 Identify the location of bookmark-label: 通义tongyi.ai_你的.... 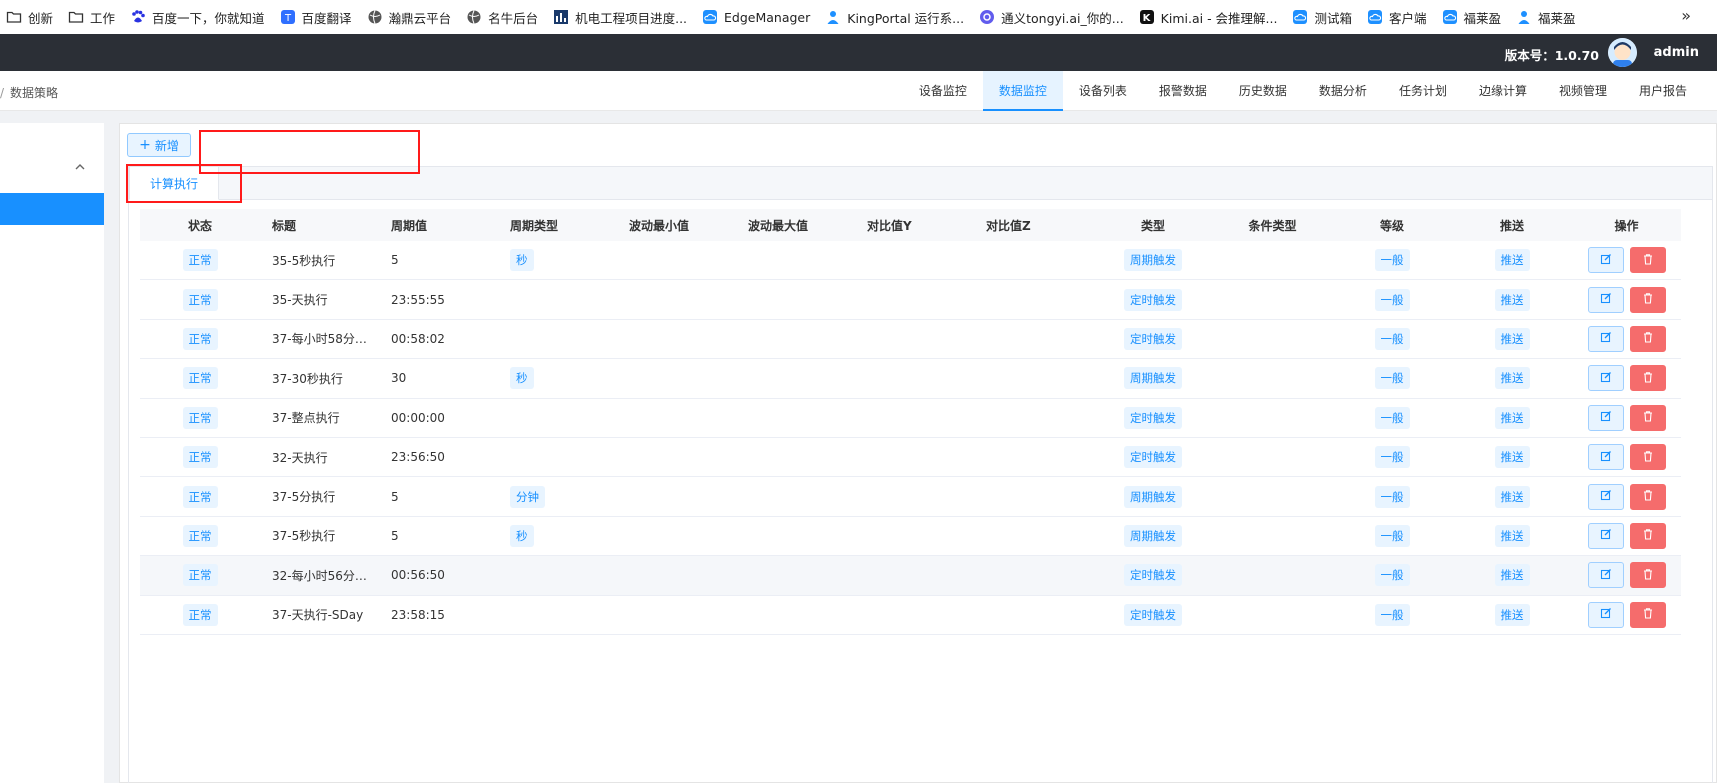
(1062, 18).